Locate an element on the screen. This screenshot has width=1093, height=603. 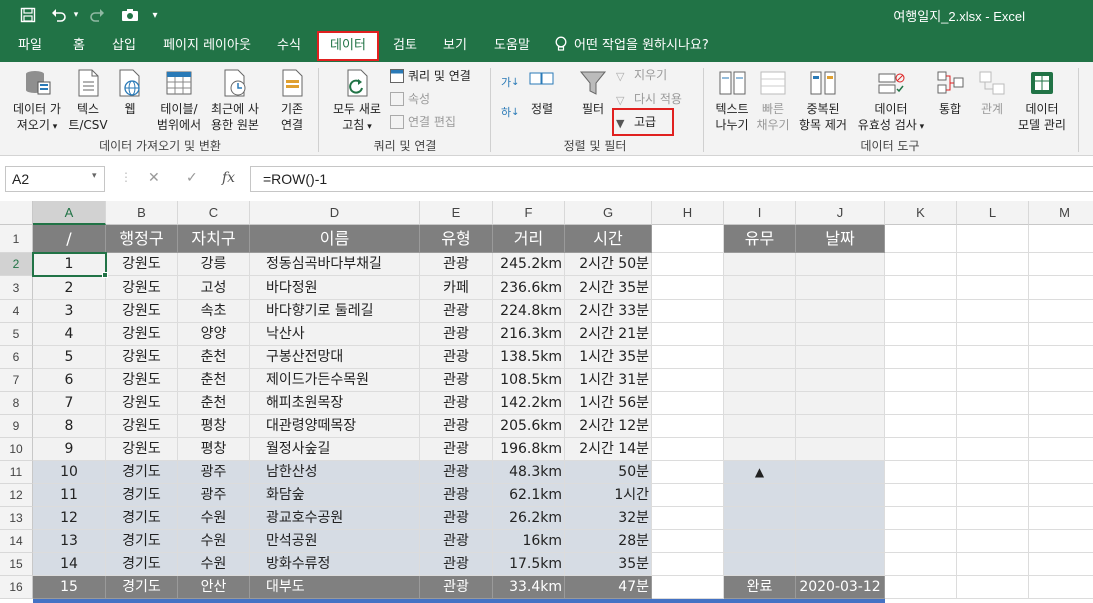
row-header-10: 10 is located at coordinates (16, 449).